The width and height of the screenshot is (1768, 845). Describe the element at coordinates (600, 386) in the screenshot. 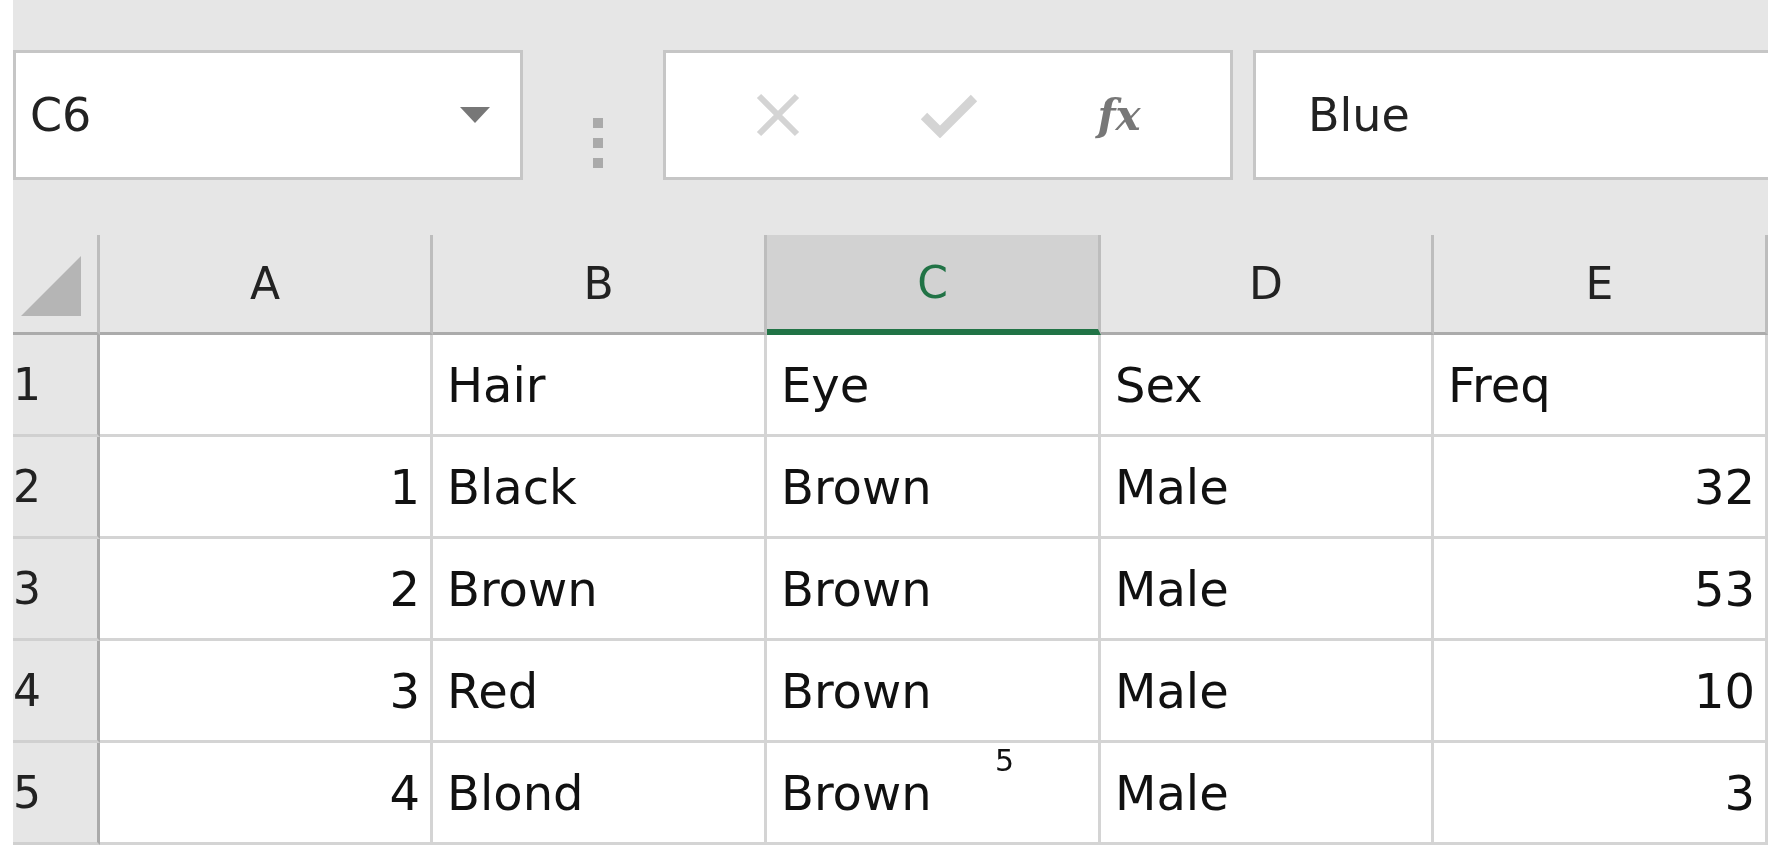

I see `table-cell: Hair` at that location.